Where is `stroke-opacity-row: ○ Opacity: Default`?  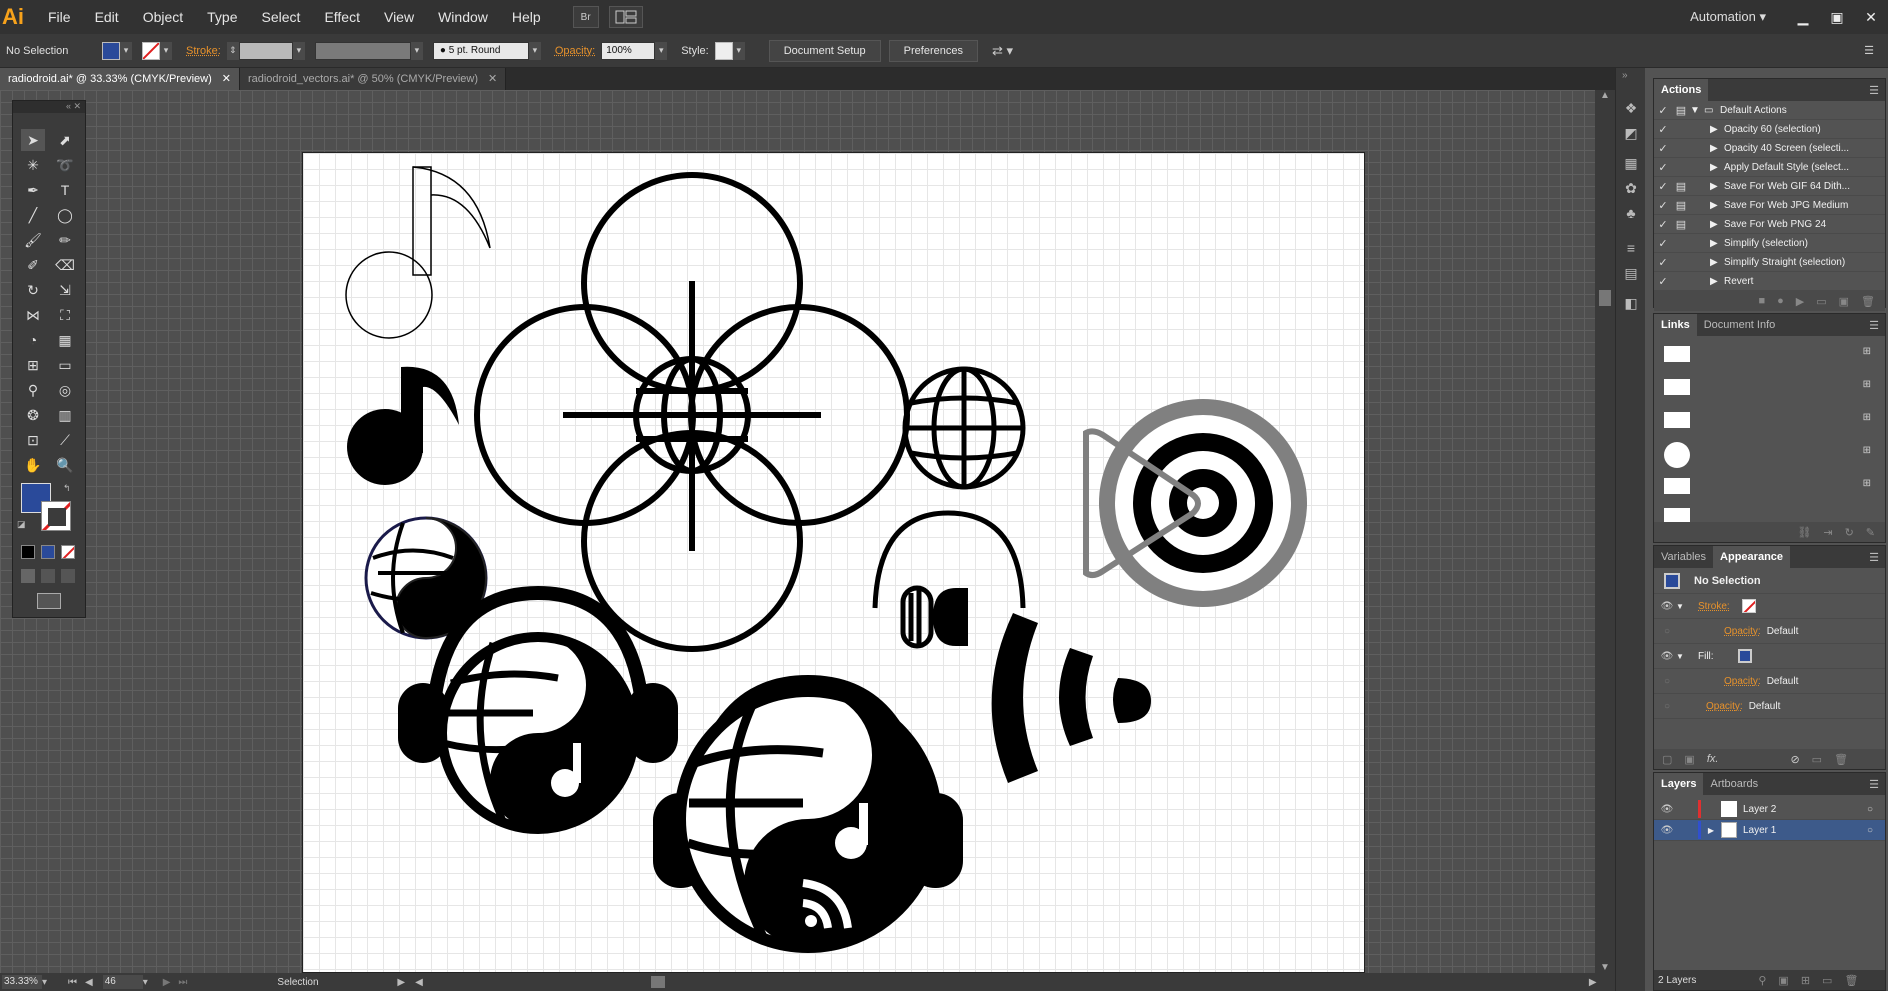
stroke-opacity-row: ○ Opacity: Default is located at coordinates (1769, 631).